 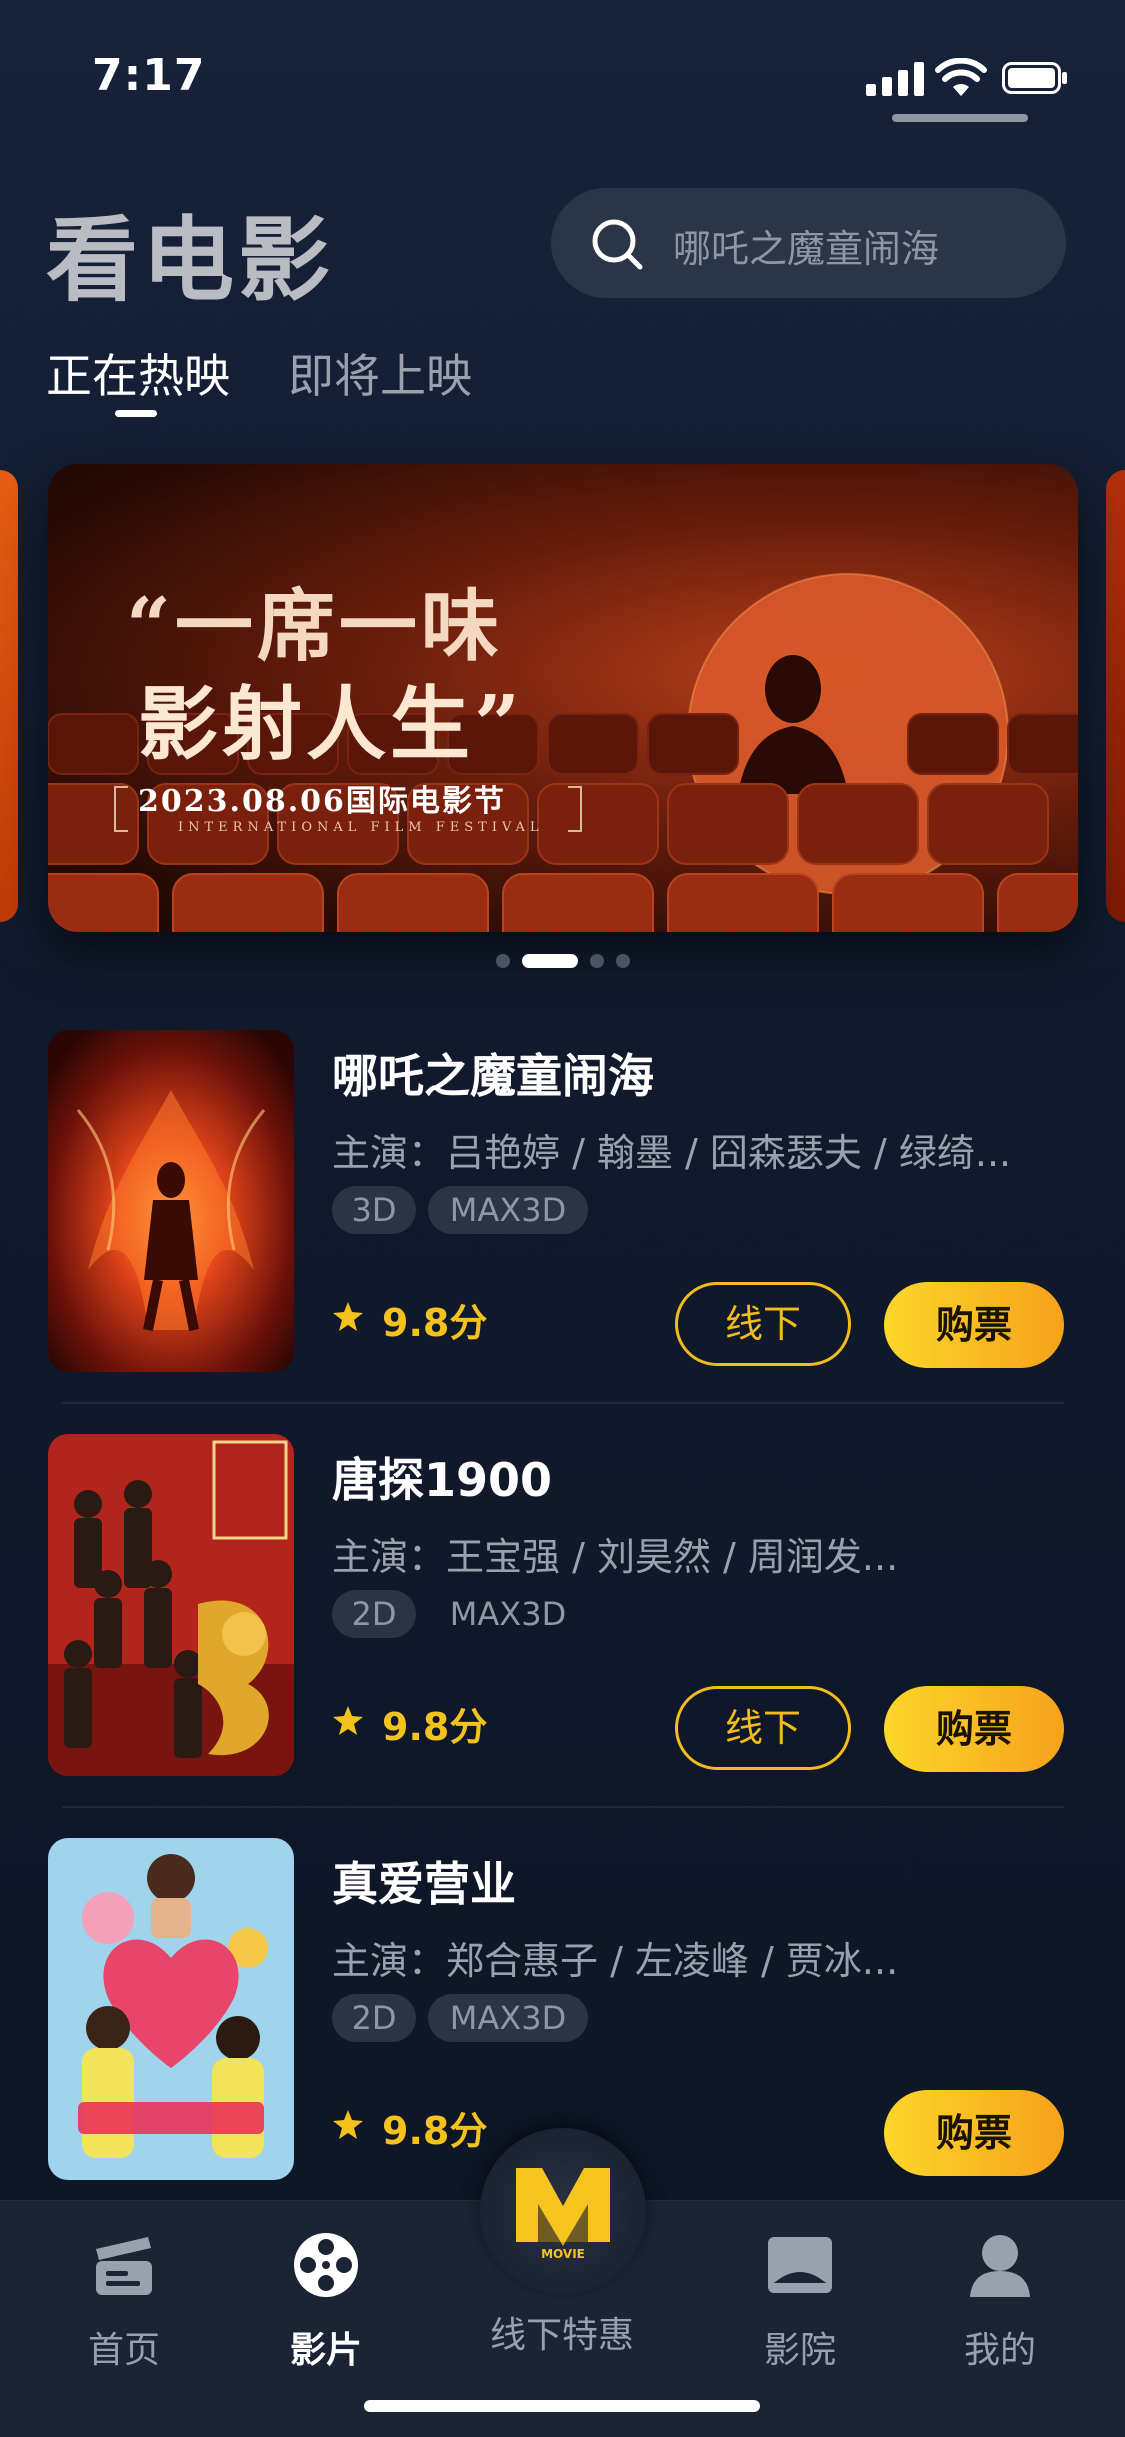 I want to click on banner-prev-card, so click(x=9, y=696).